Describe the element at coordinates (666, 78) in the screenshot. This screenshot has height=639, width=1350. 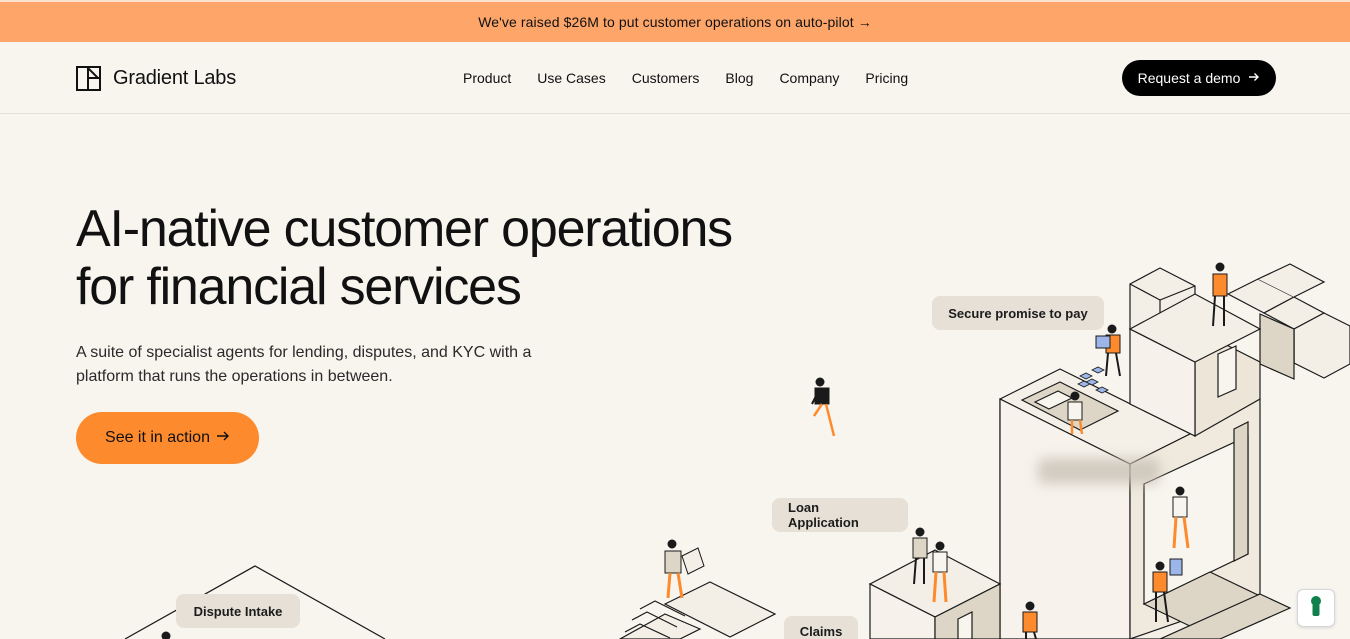
I see `nav-item-customers: Customers` at that location.